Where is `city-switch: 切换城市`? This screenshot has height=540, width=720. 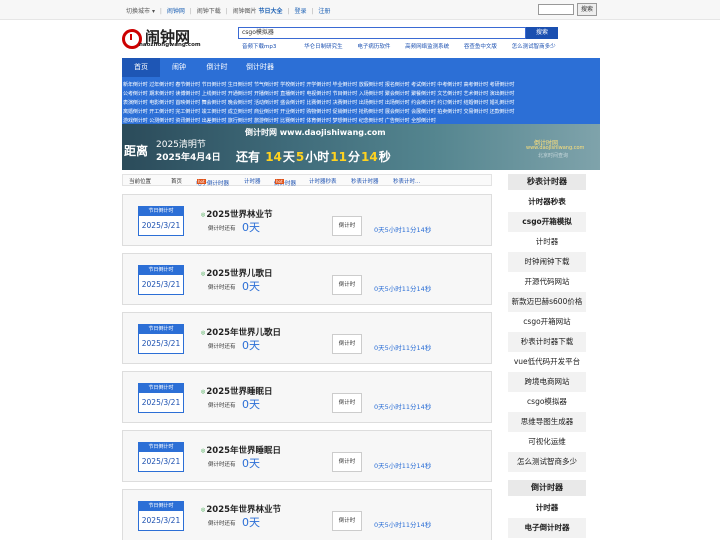
city-switch: 切换城市 is located at coordinates (138, 11).